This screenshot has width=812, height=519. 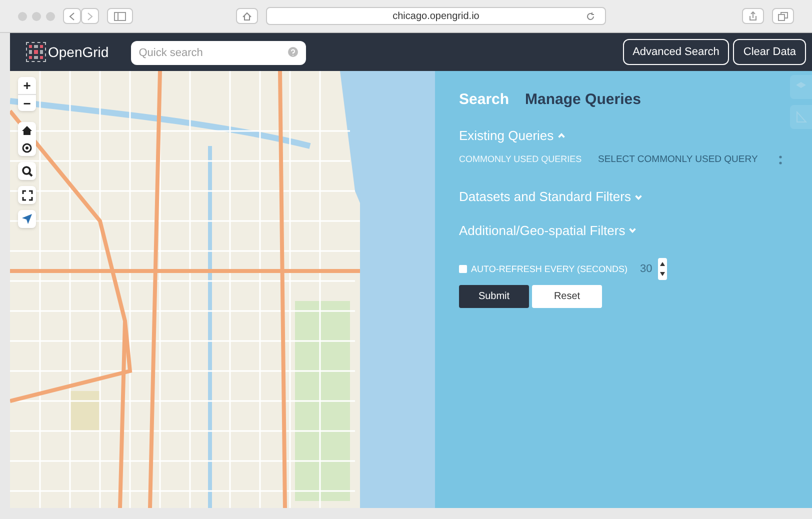 What do you see at coordinates (521, 159) in the screenshot?
I see `field-label: COMMONLY USED QUERIES` at bounding box center [521, 159].